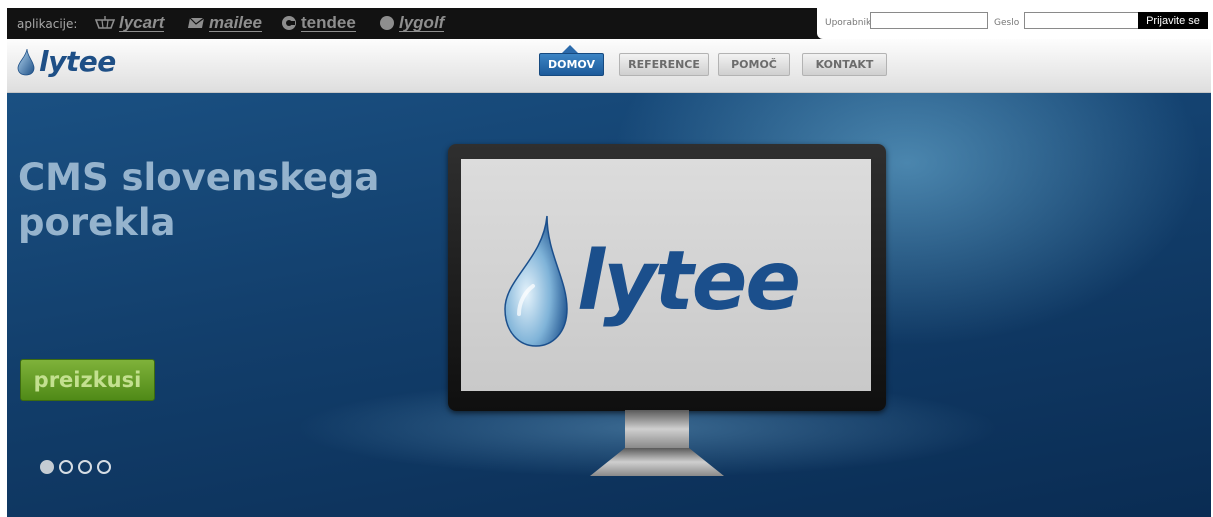 This screenshot has width=1213, height=517. Describe the element at coordinates (235, 22) in the screenshot. I see `app-name-mailee: mailee` at that location.